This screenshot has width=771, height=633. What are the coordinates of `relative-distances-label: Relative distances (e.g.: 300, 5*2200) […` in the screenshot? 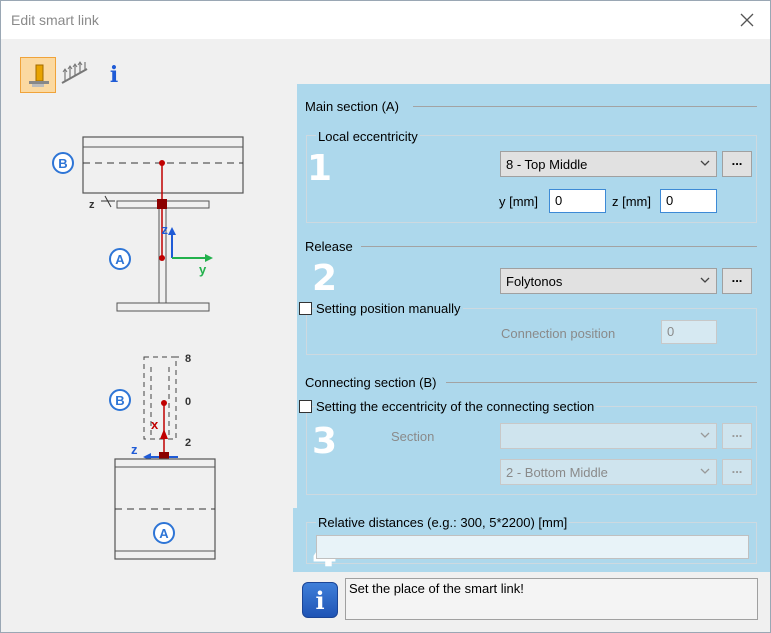 It's located at (443, 522).